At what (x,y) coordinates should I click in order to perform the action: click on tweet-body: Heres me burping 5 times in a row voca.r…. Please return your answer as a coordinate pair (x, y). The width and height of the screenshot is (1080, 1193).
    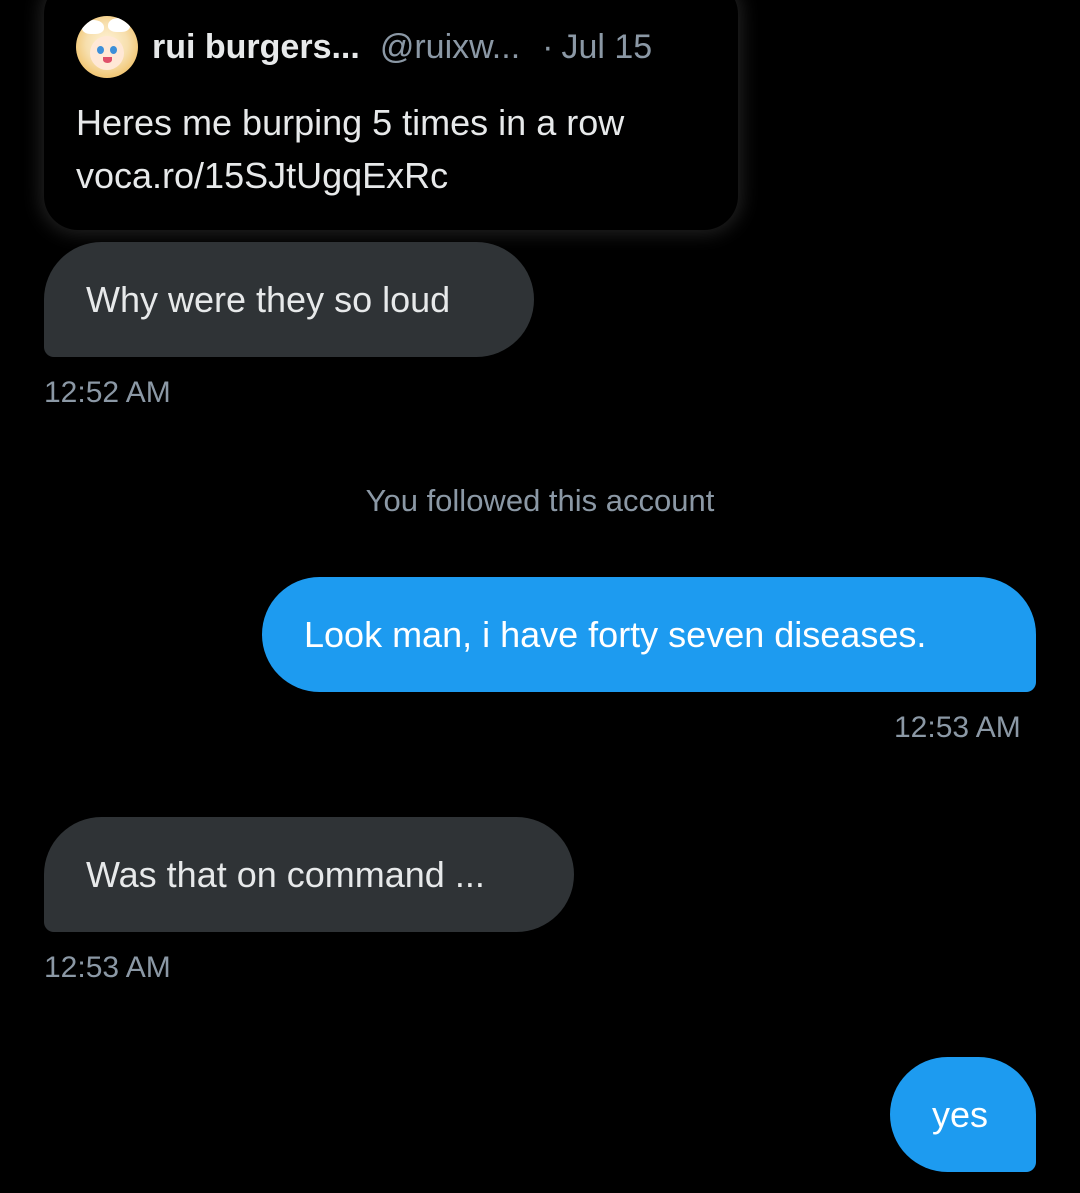
    Looking at the image, I should click on (396, 149).